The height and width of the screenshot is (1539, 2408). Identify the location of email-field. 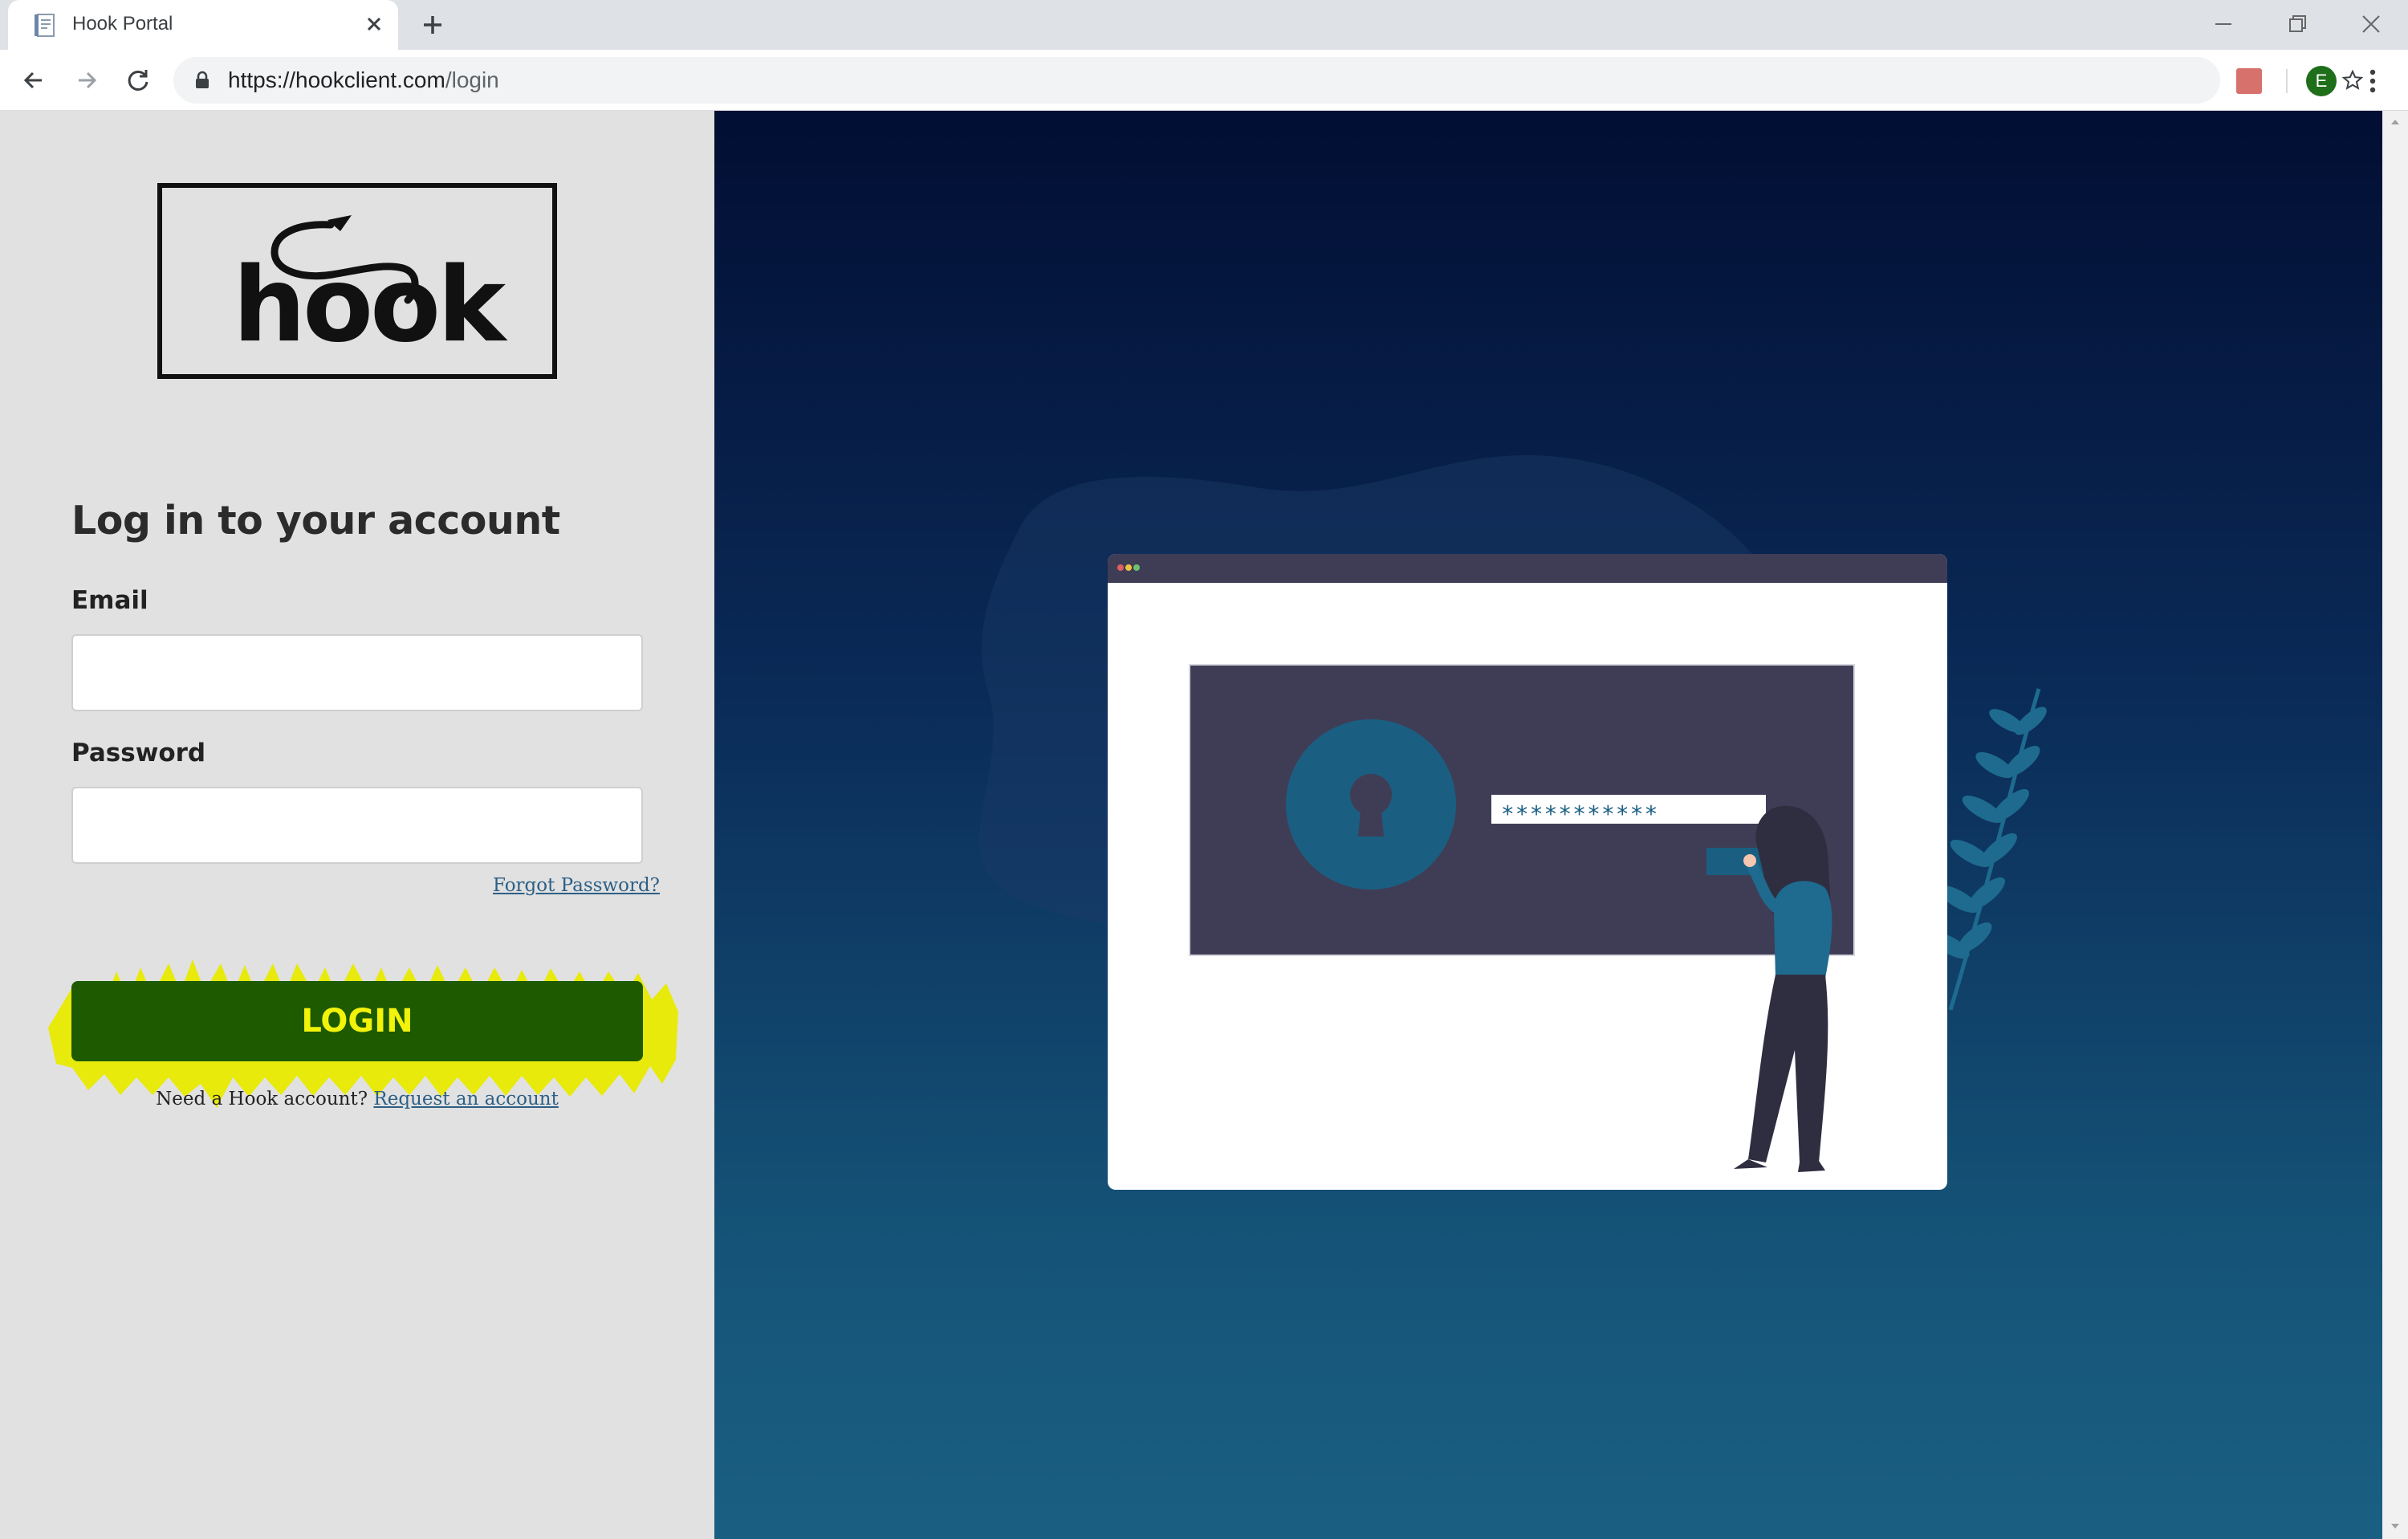
(357, 673).